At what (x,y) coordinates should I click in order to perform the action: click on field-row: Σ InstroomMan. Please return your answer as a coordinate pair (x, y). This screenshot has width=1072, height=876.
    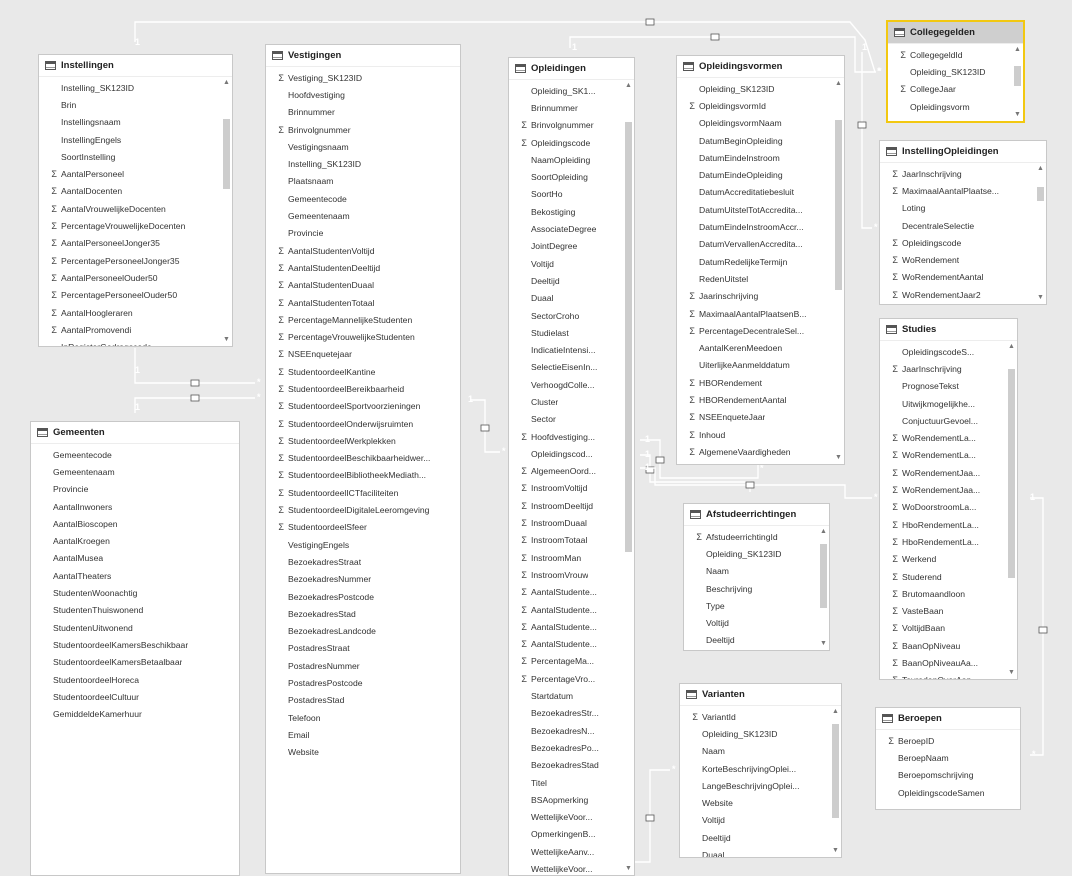
    Looking at the image, I should click on (565, 557).